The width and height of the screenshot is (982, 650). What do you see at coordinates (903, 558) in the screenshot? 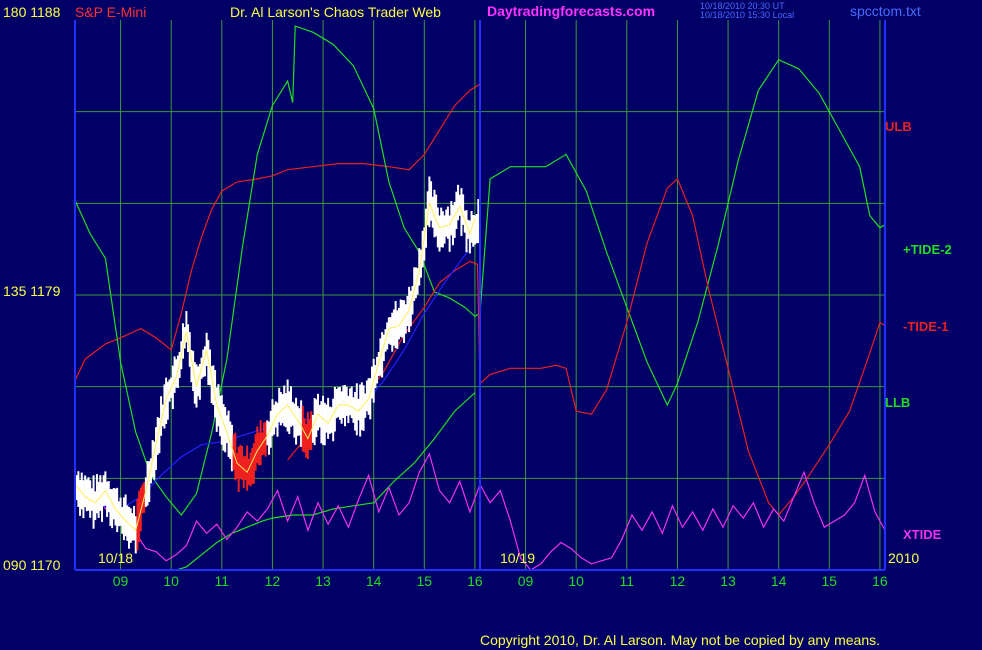
I see `year-label: 2010` at bounding box center [903, 558].